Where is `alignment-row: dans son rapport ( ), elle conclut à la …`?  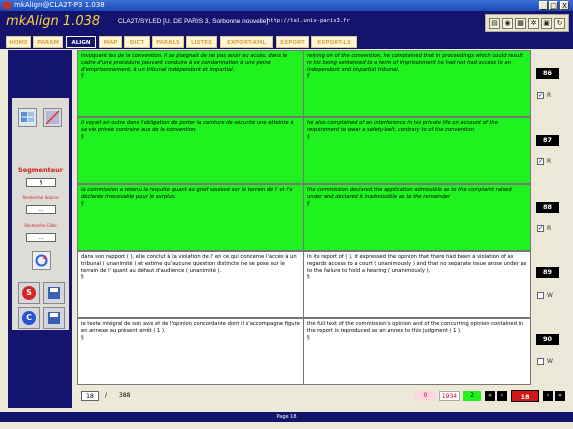 alignment-row: dans son rapport ( ), elle conclut à la … is located at coordinates (304, 284).